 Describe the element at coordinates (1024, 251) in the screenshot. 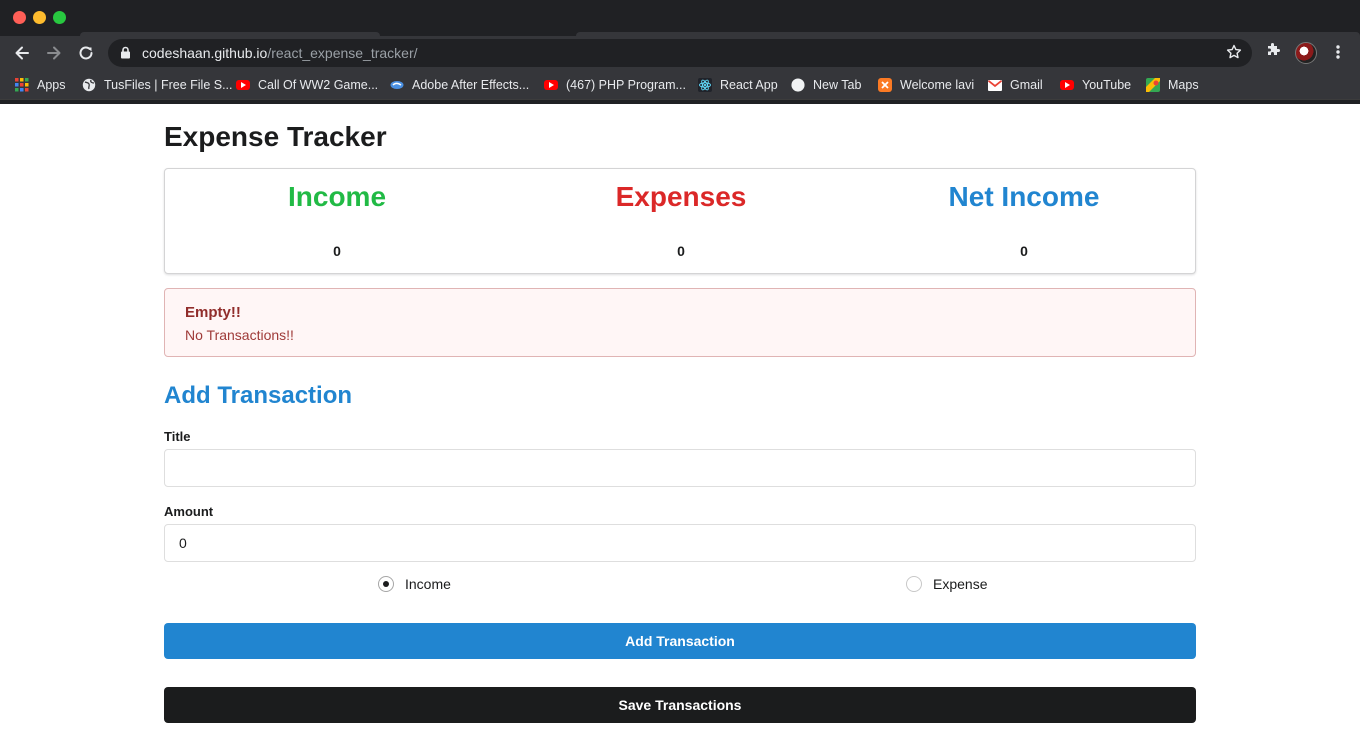

I see `net-income-stat-value: 0` at that location.